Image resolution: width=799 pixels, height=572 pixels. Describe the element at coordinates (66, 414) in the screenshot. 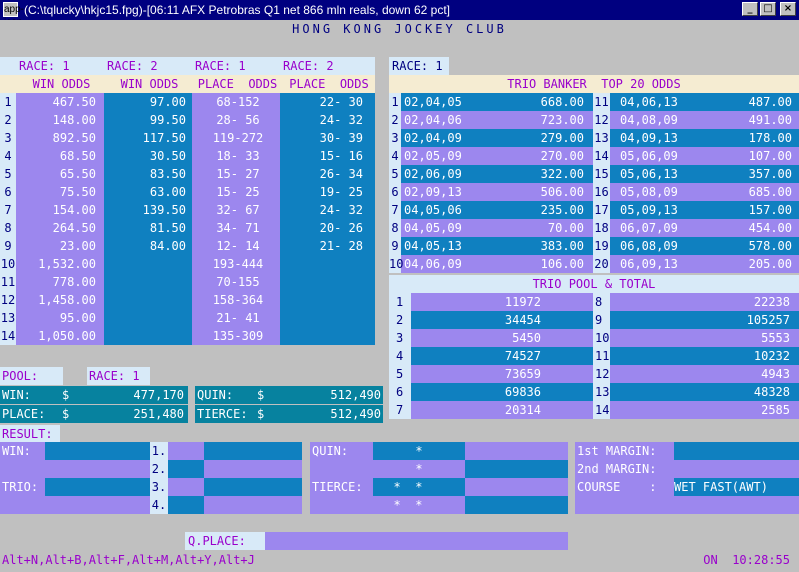

I see `place-pool-currency: $` at that location.